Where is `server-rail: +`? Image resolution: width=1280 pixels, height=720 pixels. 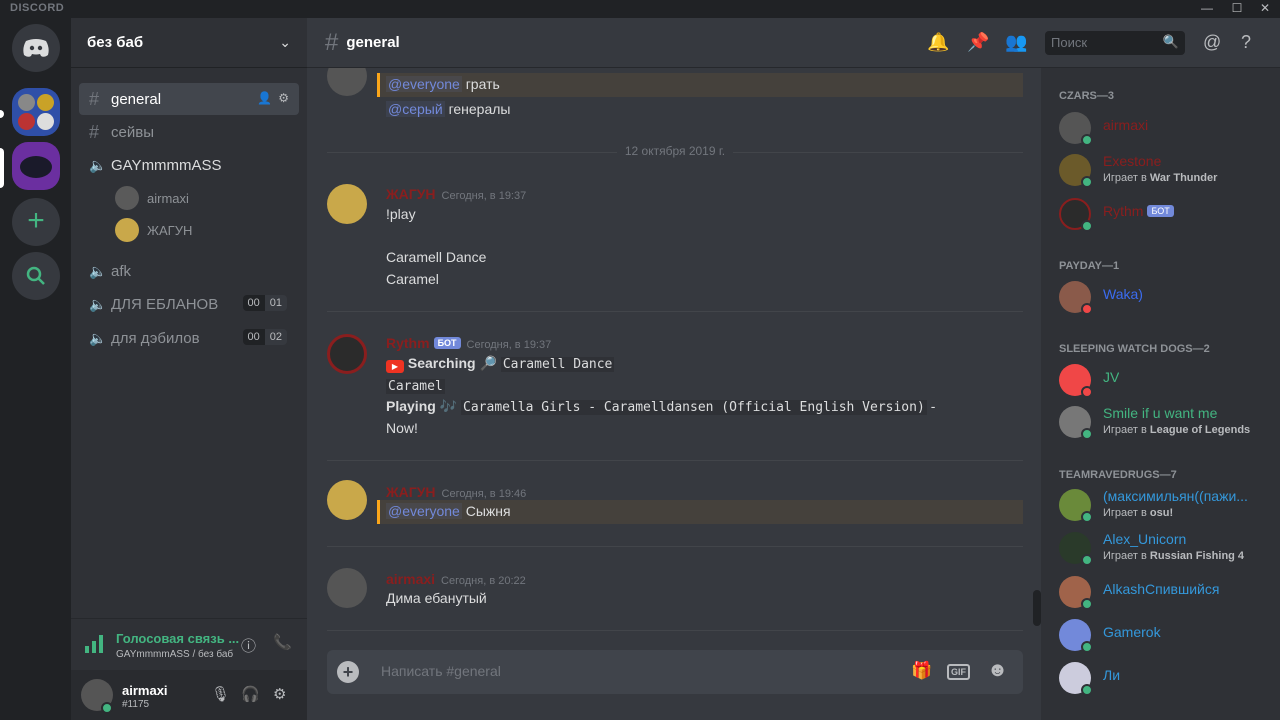 server-rail: + is located at coordinates (35, 369).